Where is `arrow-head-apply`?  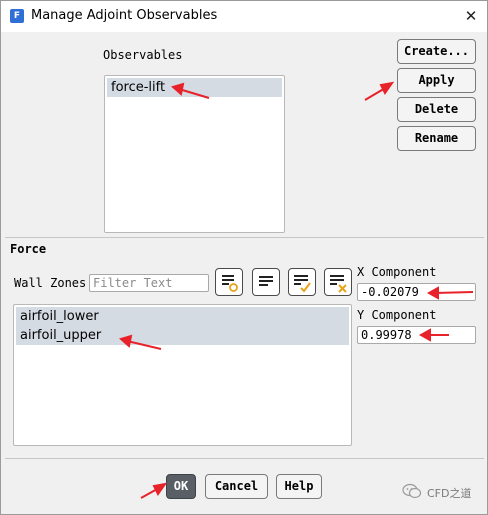
arrow-head-apply is located at coordinates (387, 88).